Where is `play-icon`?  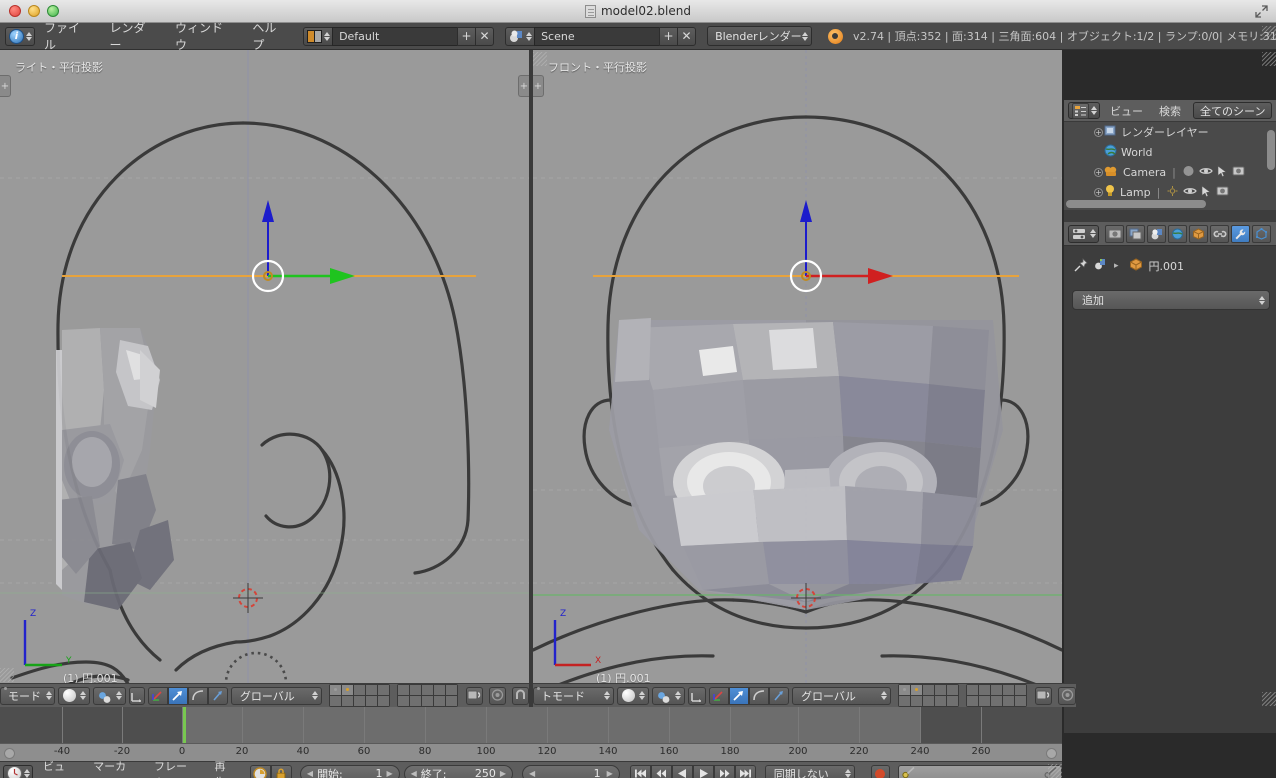 play-icon is located at coordinates (703, 771).